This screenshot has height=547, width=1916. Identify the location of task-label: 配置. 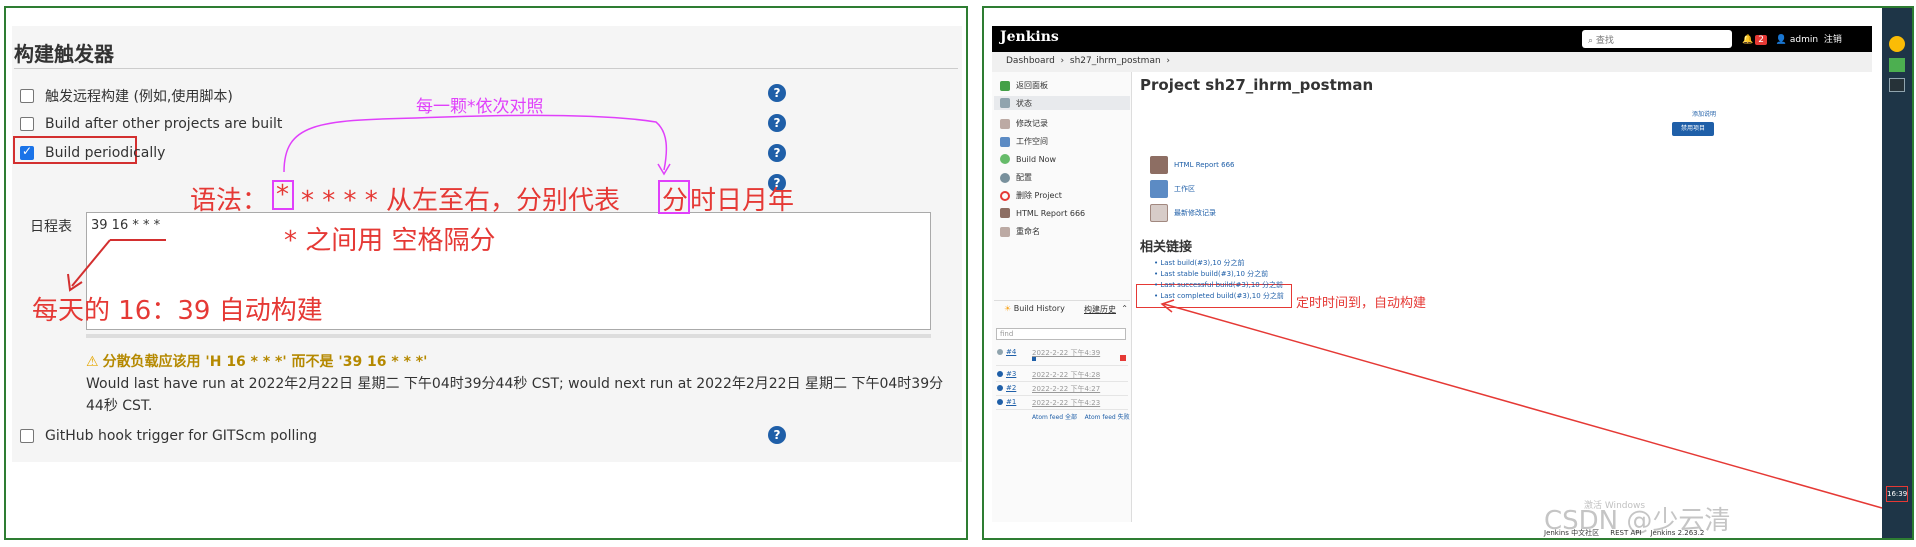
(1024, 177).